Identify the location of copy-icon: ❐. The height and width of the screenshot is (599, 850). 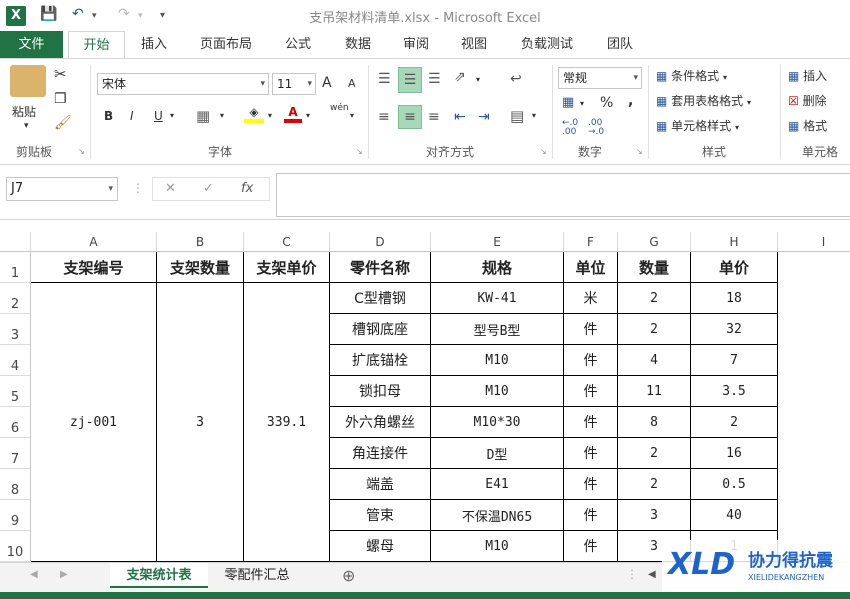
(60, 99).